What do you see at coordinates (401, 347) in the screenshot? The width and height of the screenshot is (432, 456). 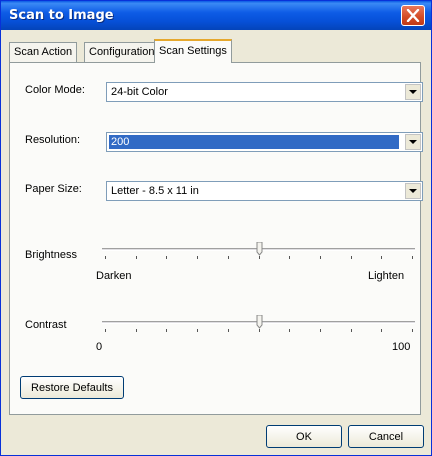 I see `contrast-max-label: 100` at bounding box center [401, 347].